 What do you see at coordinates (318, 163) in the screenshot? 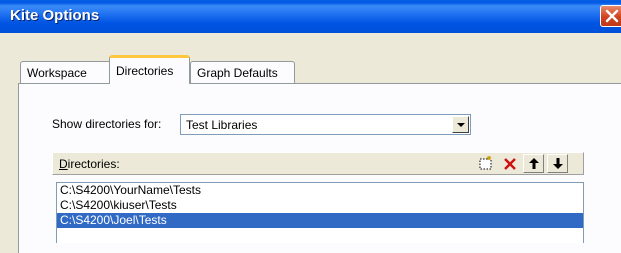
I see `directories-header: Directories:` at bounding box center [318, 163].